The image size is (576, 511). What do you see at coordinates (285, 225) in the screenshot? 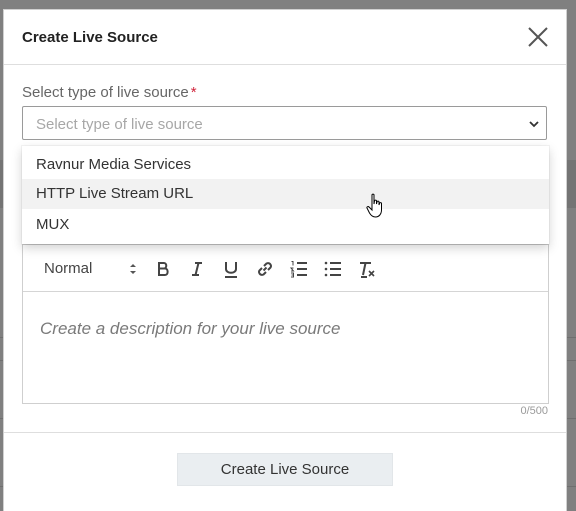
I see `dropdown-option-mux: MUX` at bounding box center [285, 225].